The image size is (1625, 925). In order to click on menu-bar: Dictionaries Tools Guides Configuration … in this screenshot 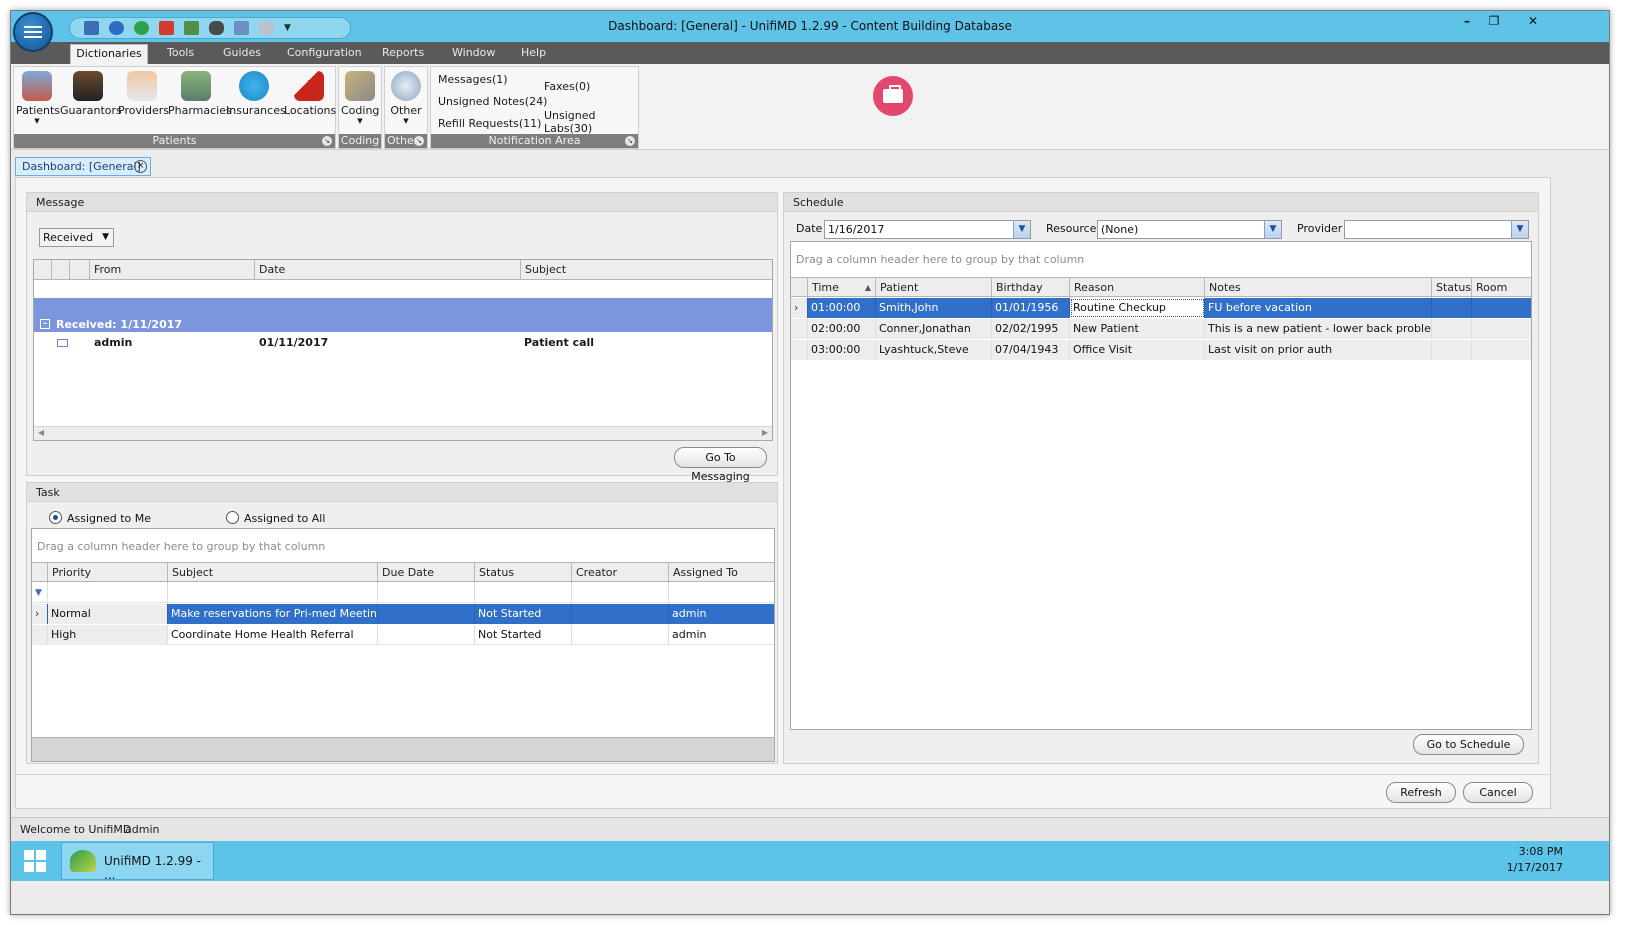, I will do `click(810, 53)`.